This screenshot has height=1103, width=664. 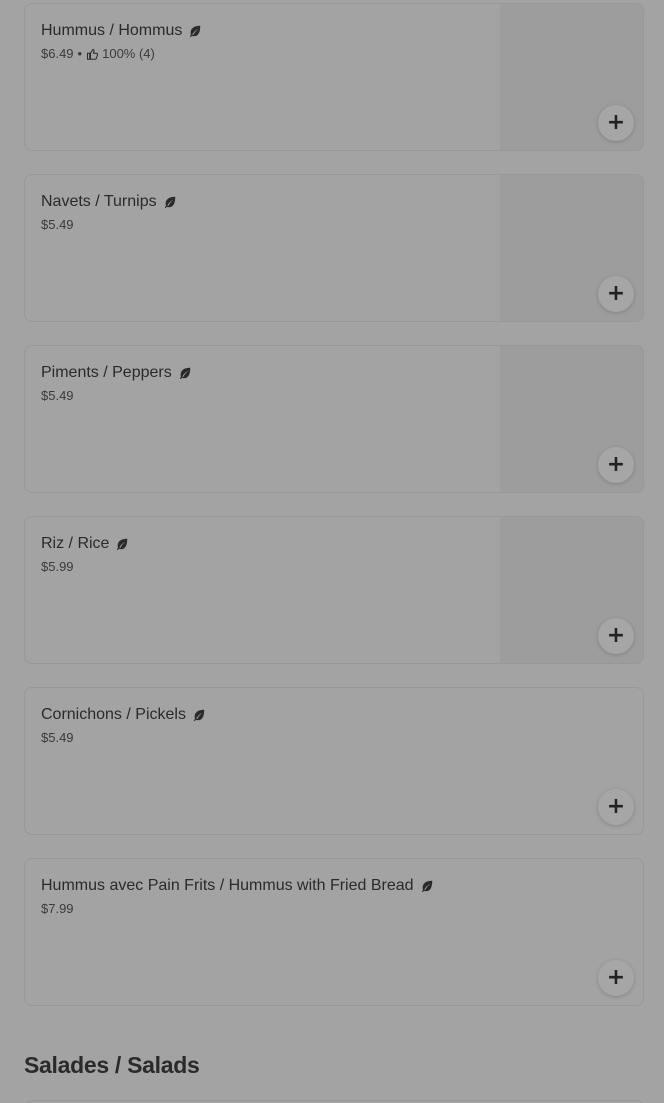 I want to click on item-price: $5.99, so click(x=57, y=566).